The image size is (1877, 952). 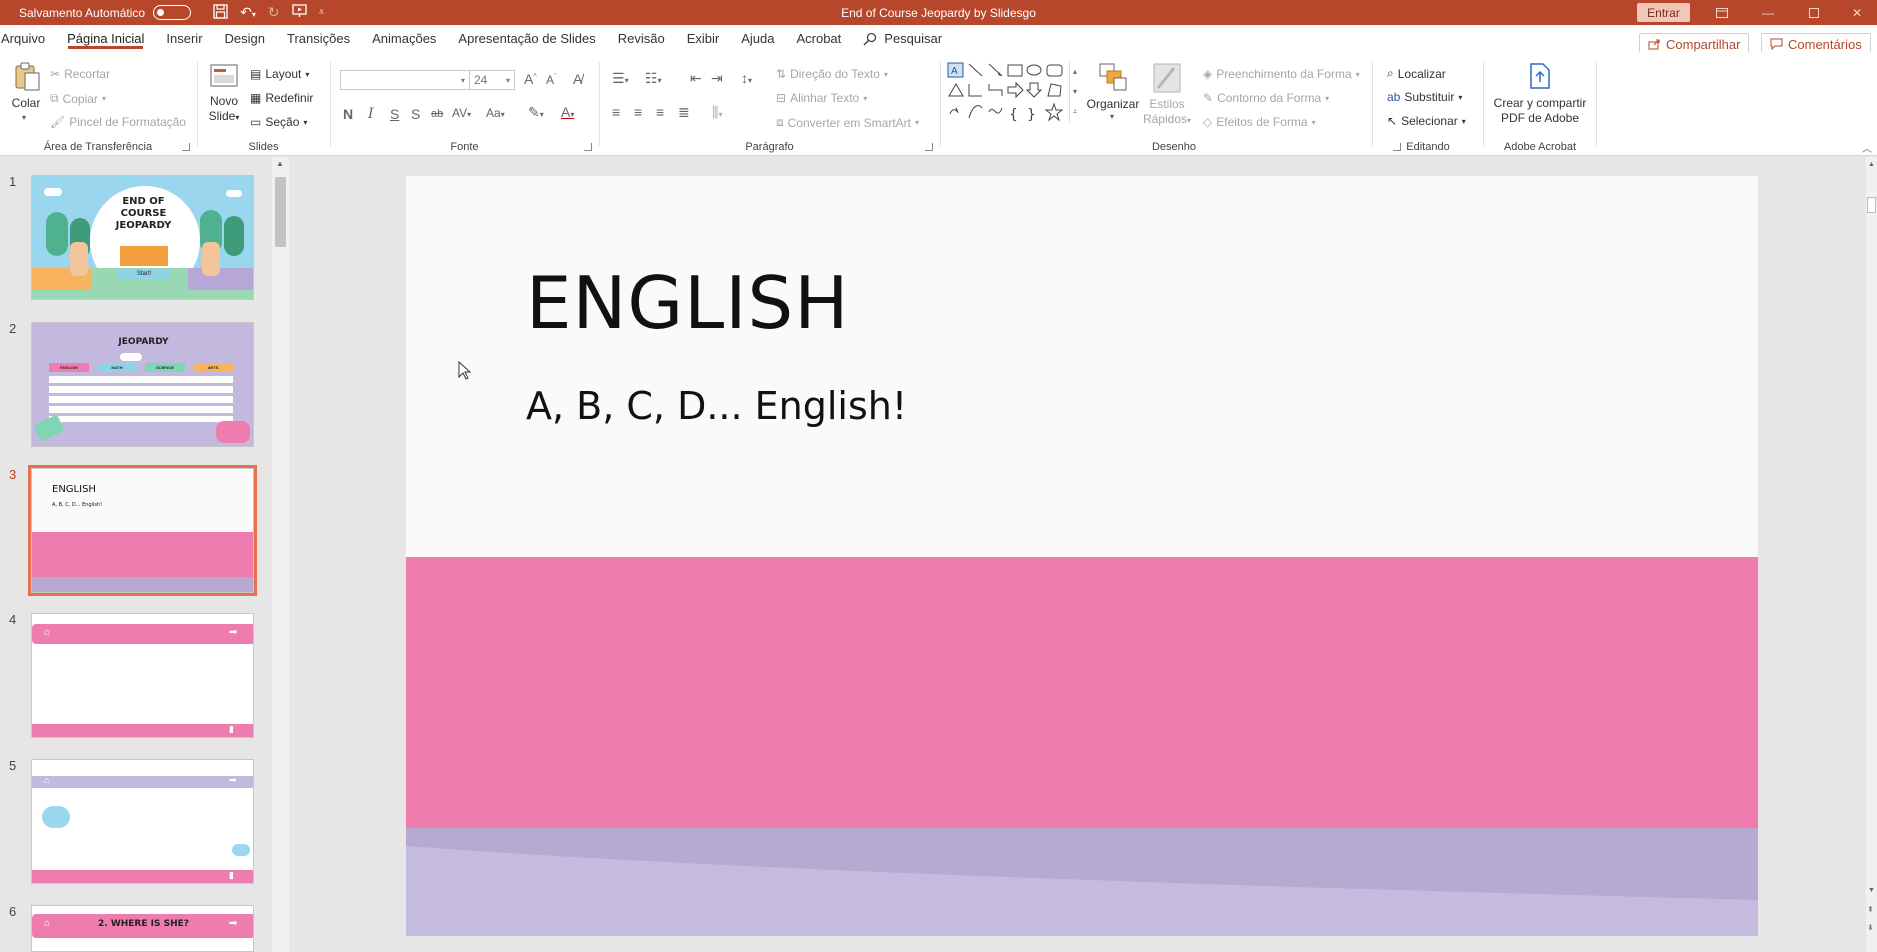 I want to click on search-box: Pesquisar, so click(x=902, y=38).